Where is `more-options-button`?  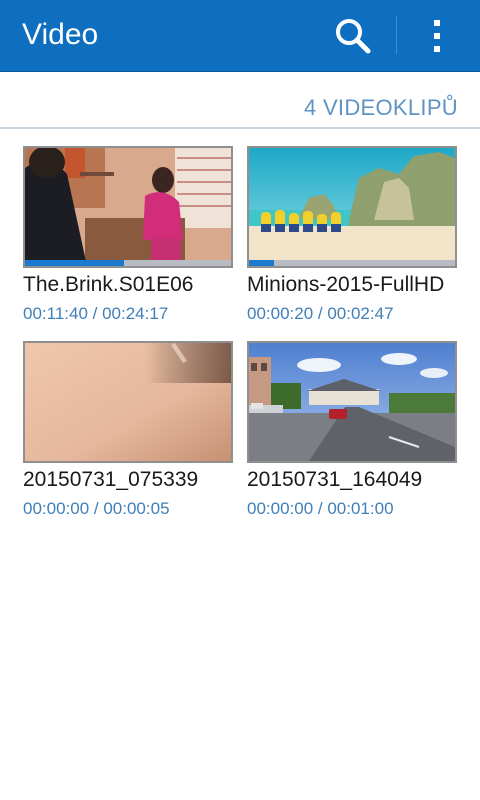
more-options-button is located at coordinates (438, 36).